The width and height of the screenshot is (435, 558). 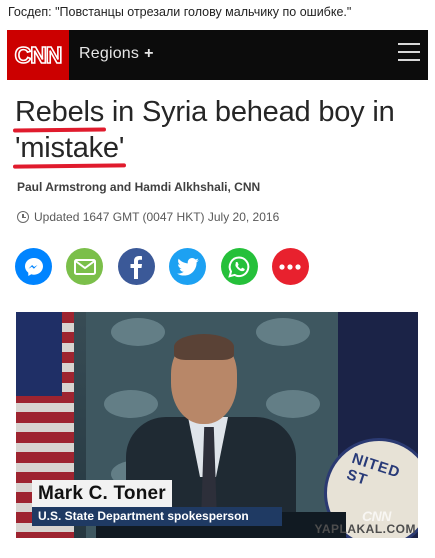 I want to click on plus-icon: +, so click(x=149, y=53).